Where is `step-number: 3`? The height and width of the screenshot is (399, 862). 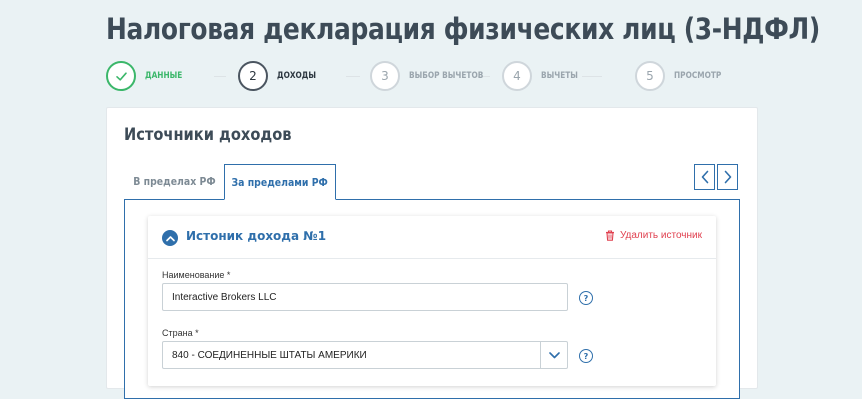 step-number: 3 is located at coordinates (385, 76).